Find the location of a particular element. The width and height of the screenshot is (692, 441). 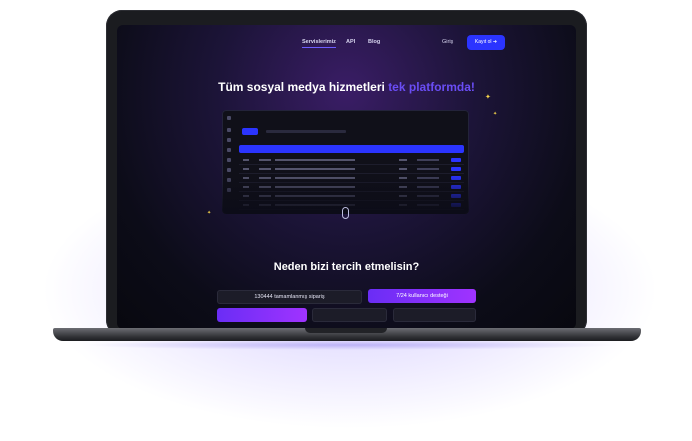

nav-blog: Blog is located at coordinates (374, 42).